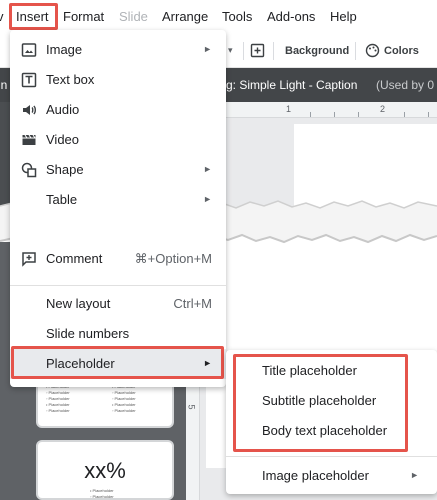  I want to click on menu-slide: Slide, so click(133, 17).